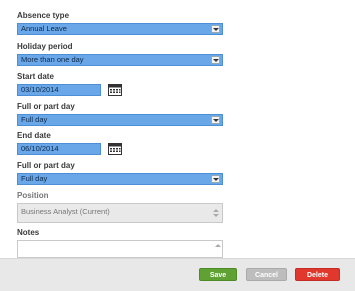 Image resolution: width=355 pixels, height=291 pixels. What do you see at coordinates (45, 46) in the screenshot?
I see `holiday-period-label: Holiday period` at bounding box center [45, 46].